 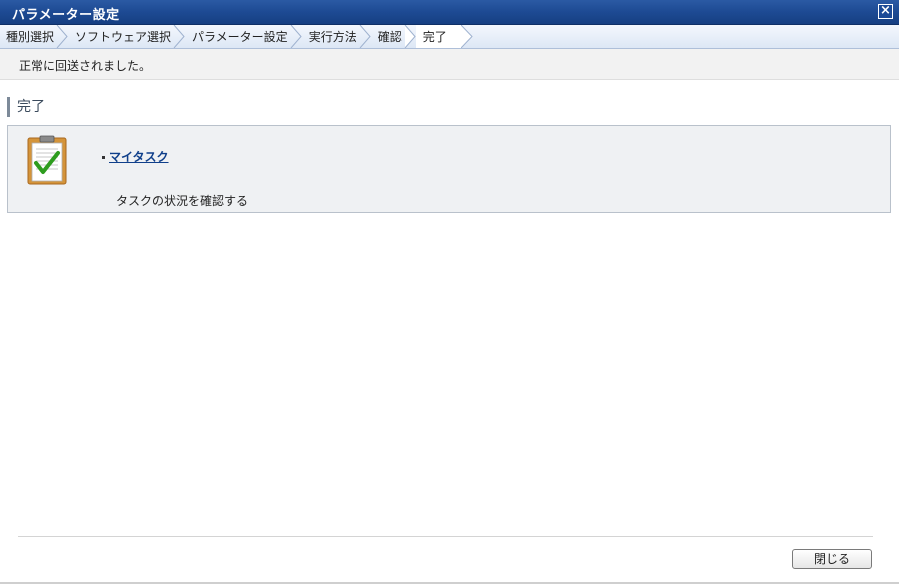 I want to click on task-link-row: マイタスク, so click(x=135, y=156).